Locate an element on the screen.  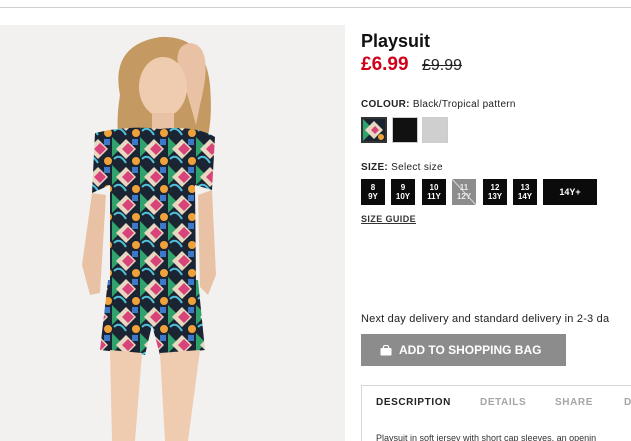
size-value: Select size is located at coordinates (417, 167).